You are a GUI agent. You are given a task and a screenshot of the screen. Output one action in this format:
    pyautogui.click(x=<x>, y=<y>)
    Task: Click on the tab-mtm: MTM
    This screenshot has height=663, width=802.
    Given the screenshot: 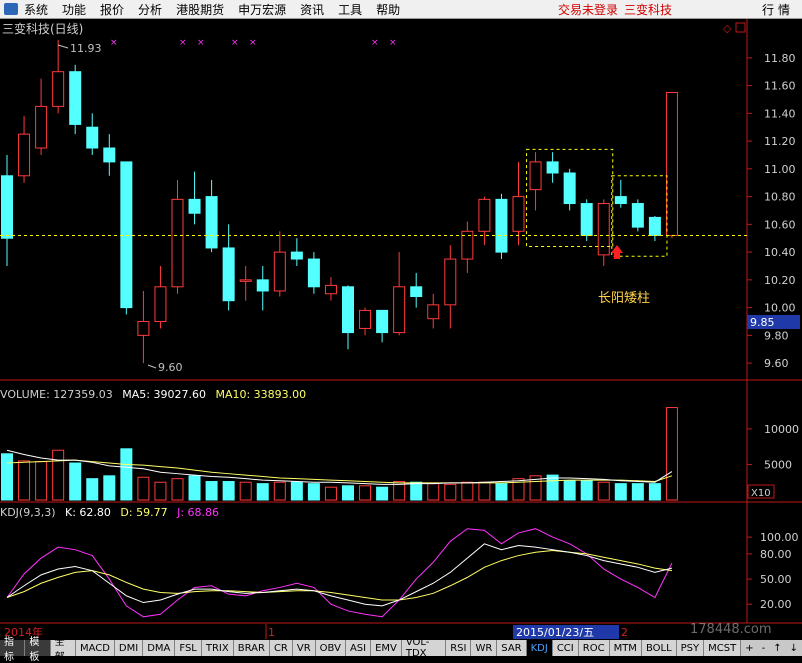 What is the action you would take?
    pyautogui.click(x=625, y=648)
    